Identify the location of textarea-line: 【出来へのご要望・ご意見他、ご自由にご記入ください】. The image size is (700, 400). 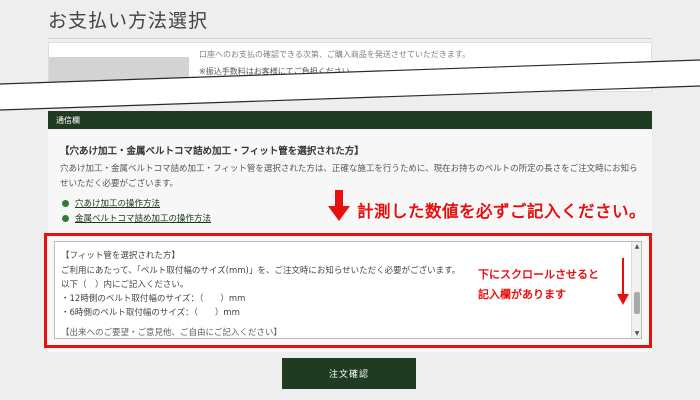
(171, 333).